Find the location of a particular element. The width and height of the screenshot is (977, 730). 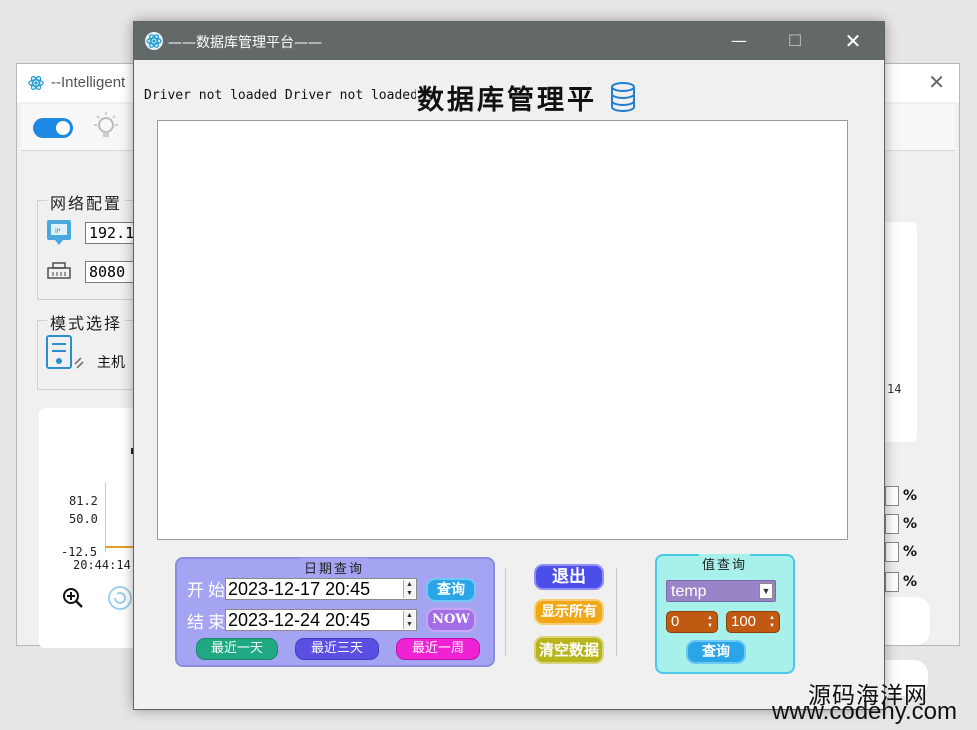

maximize-icon: ☐ is located at coordinates (795, 41).